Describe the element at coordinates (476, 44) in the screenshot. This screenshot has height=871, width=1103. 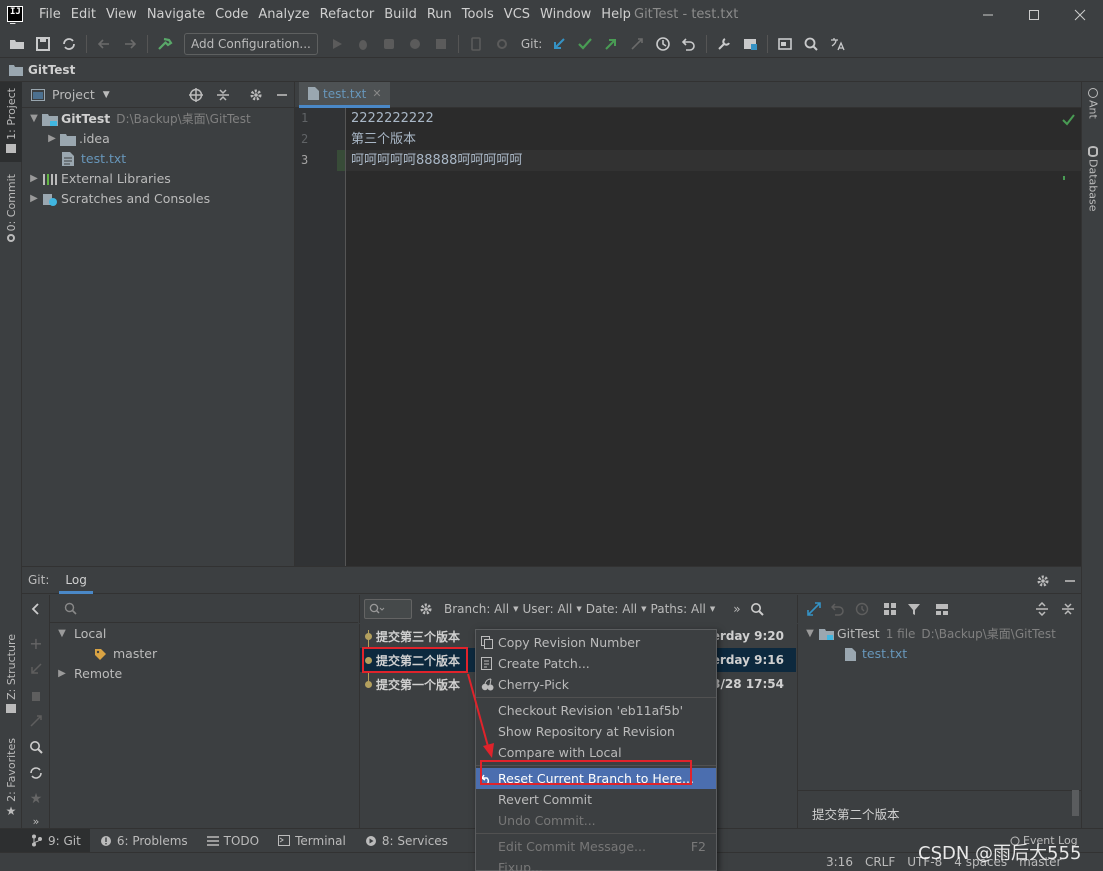
I see `attach-device-icon` at that location.